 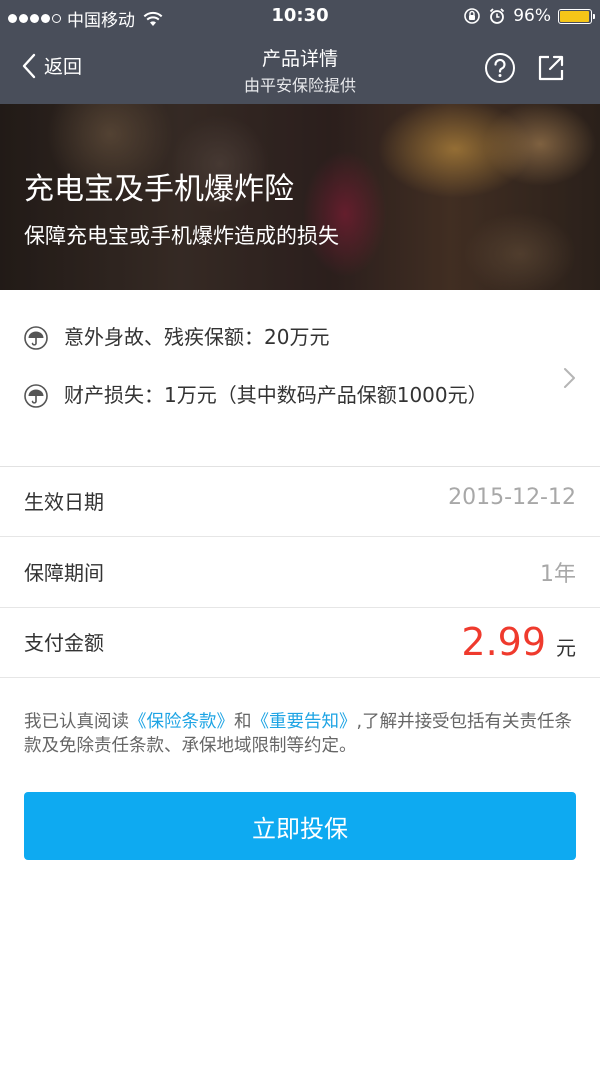 What do you see at coordinates (300, 69) in the screenshot?
I see `nav-bar: 返回 产品详情 由平安保险提供` at bounding box center [300, 69].